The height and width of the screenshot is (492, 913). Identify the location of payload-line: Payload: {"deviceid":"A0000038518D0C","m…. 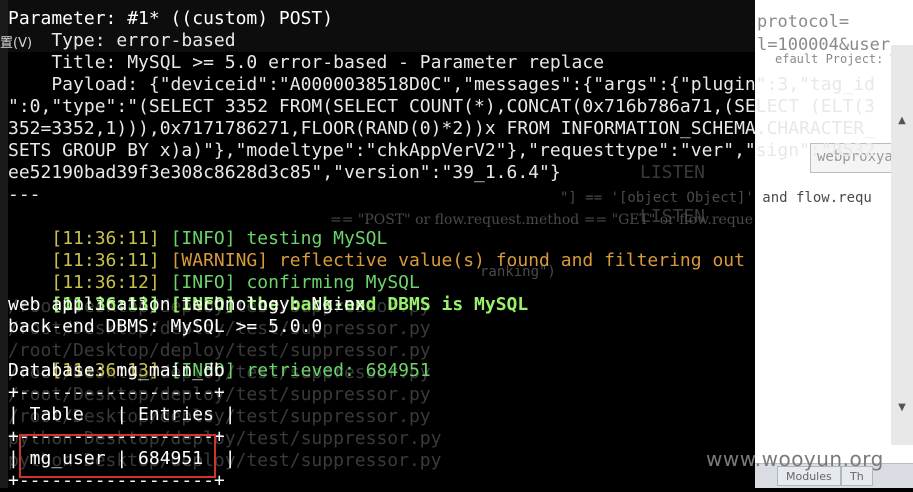
(441, 84).